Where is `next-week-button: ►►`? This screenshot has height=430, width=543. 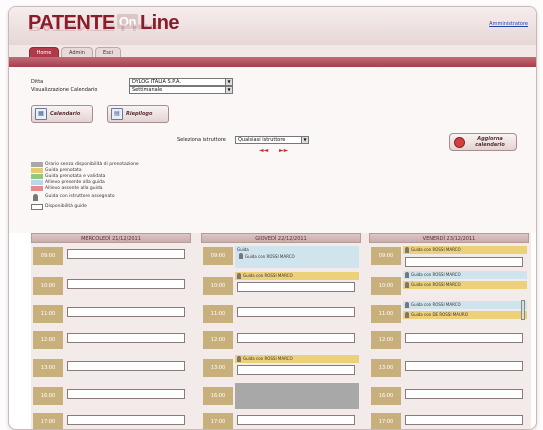
next-week-button: ►► is located at coordinates (283, 150).